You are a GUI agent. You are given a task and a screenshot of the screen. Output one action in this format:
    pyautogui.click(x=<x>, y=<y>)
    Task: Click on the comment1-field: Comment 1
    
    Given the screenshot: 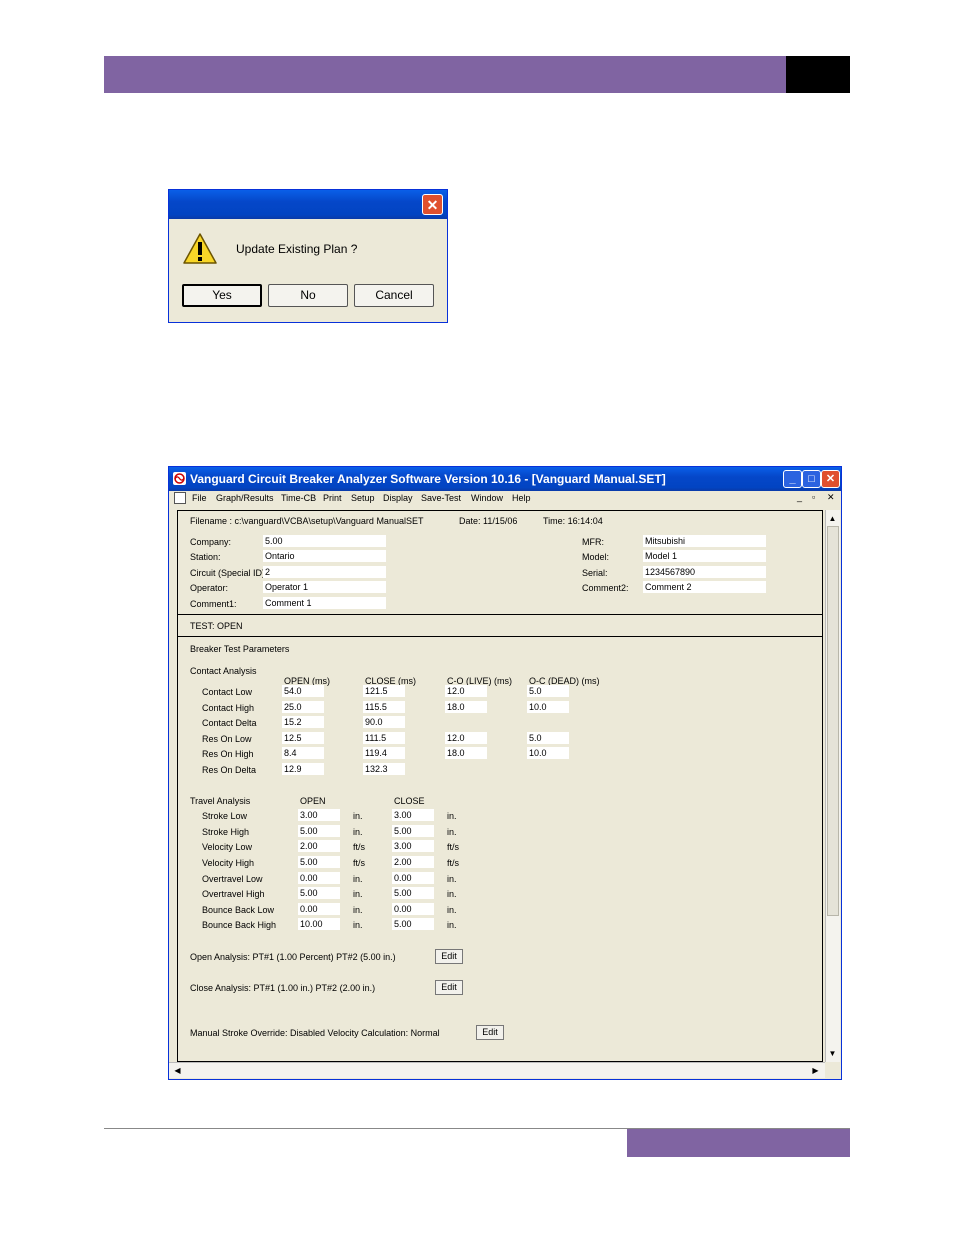 What is the action you would take?
    pyautogui.click(x=324, y=603)
    